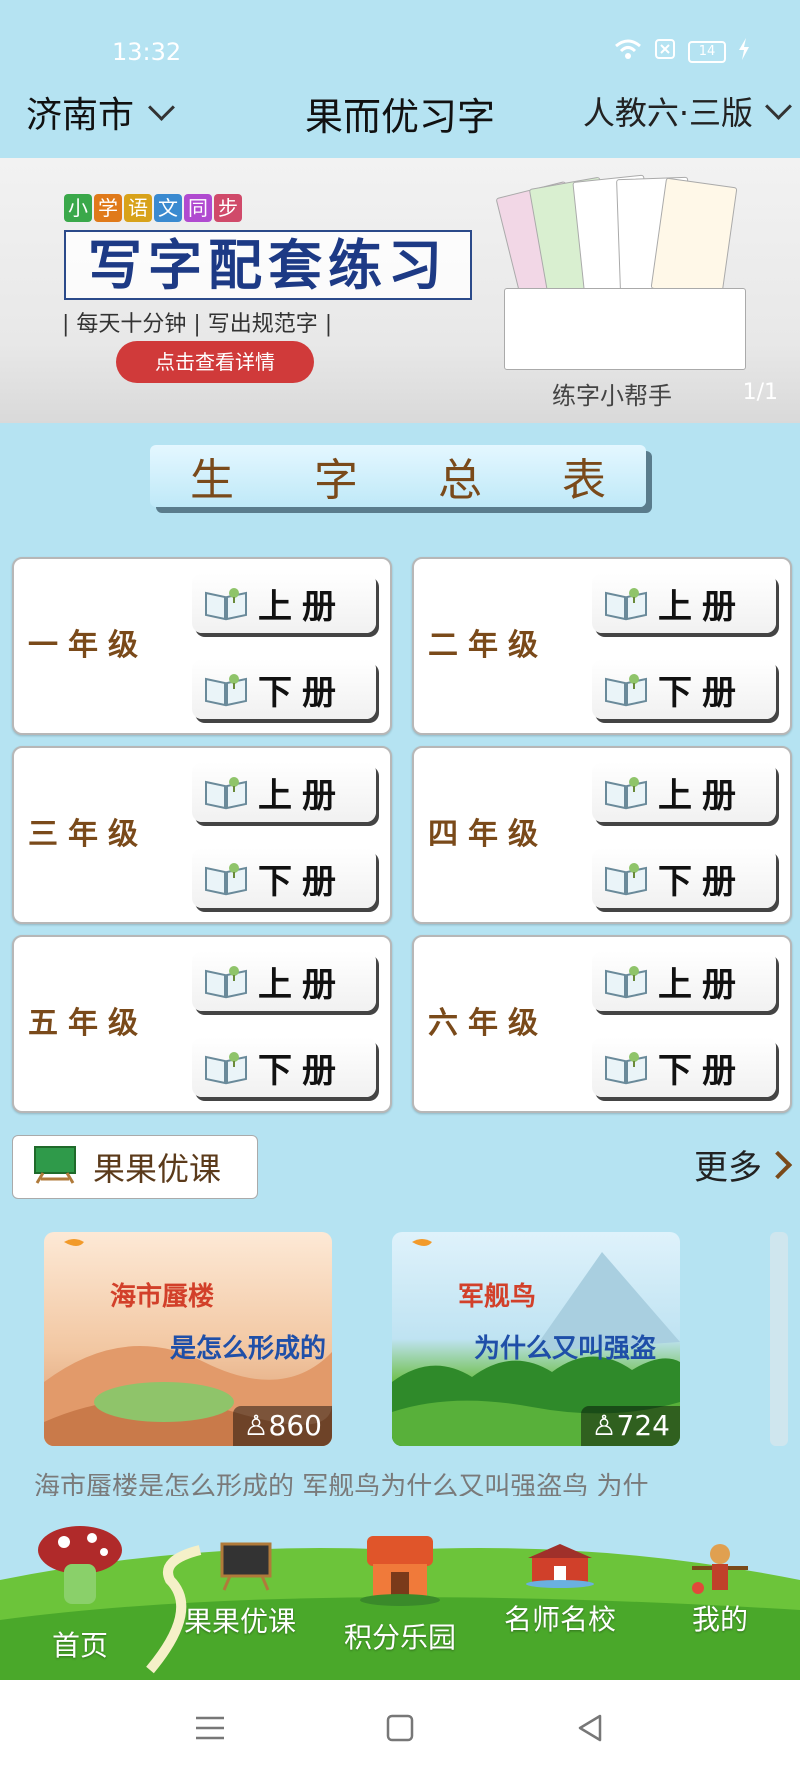 This screenshot has height=1778, width=800. What do you see at coordinates (202, 835) in the screenshot?
I see `grade-card: 三年级 上册 下册` at bounding box center [202, 835].